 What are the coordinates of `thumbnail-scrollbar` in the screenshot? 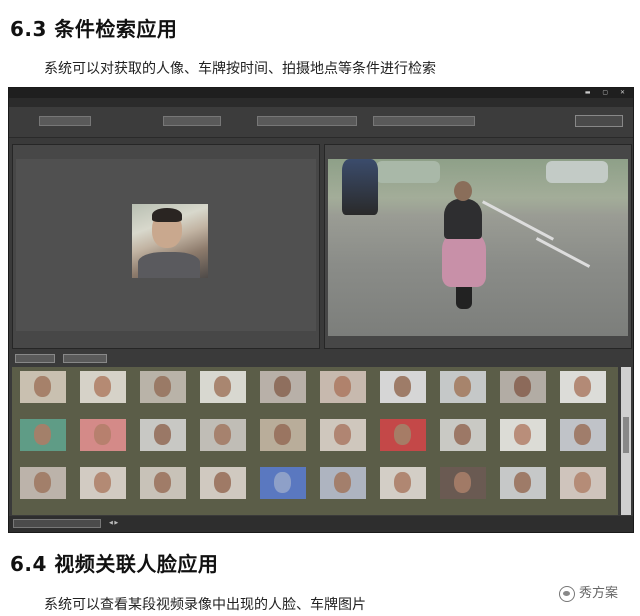 It's located at (626, 441).